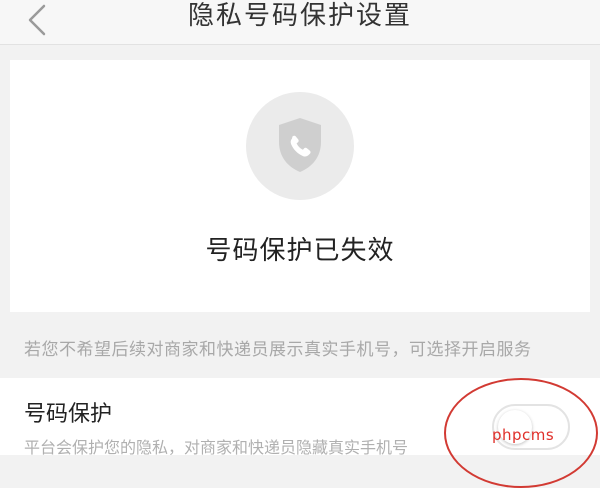 The height and width of the screenshot is (488, 600). I want to click on shield-phone-icon, so click(300, 145).